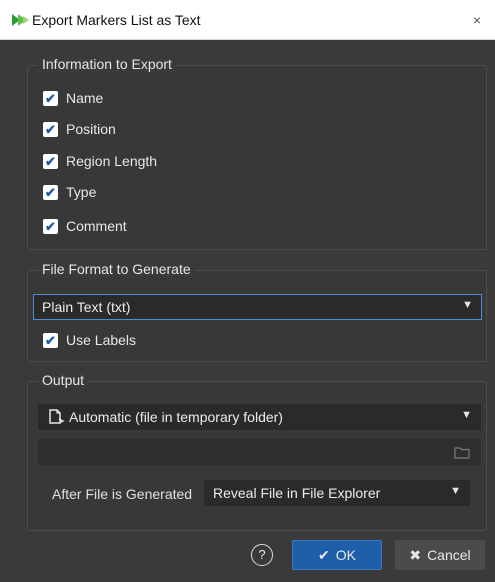 Image resolution: width=495 pixels, height=582 pixels. Describe the element at coordinates (101, 340) in the screenshot. I see `use-labels-label: Use Labels` at that location.